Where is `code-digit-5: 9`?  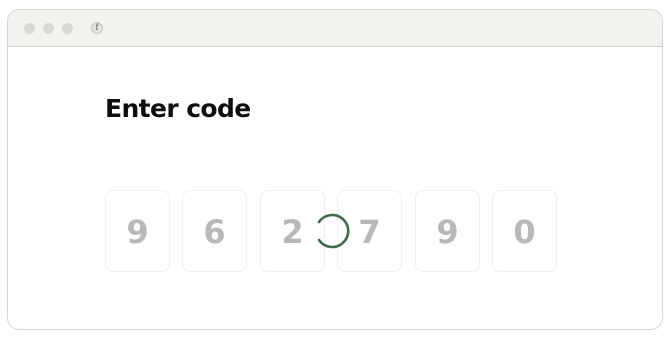 code-digit-5: 9 is located at coordinates (447, 231).